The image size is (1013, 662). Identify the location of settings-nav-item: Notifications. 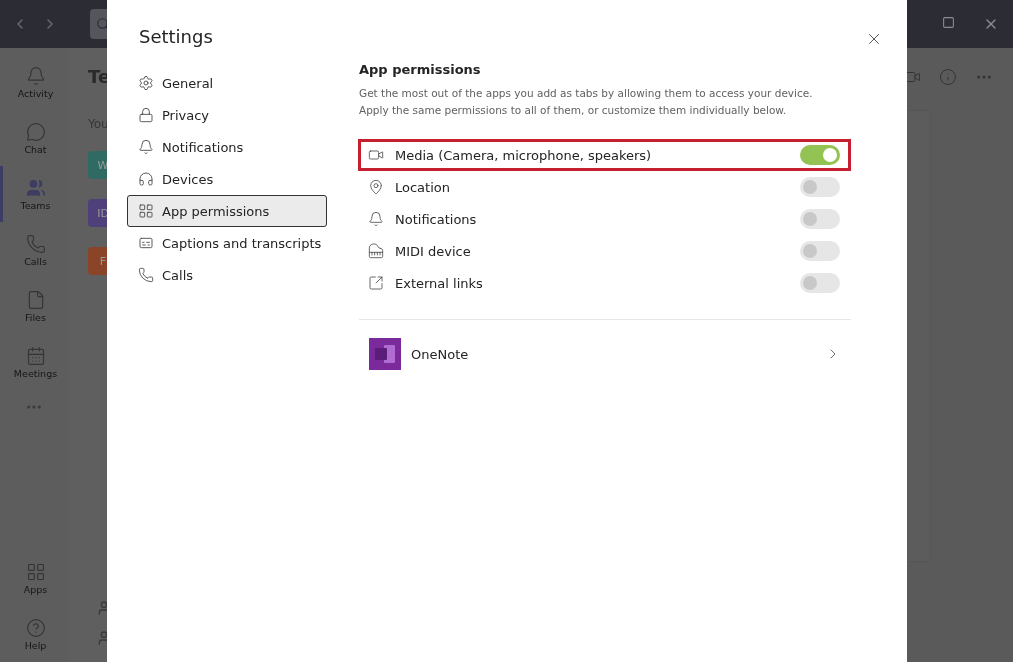
(227, 147).